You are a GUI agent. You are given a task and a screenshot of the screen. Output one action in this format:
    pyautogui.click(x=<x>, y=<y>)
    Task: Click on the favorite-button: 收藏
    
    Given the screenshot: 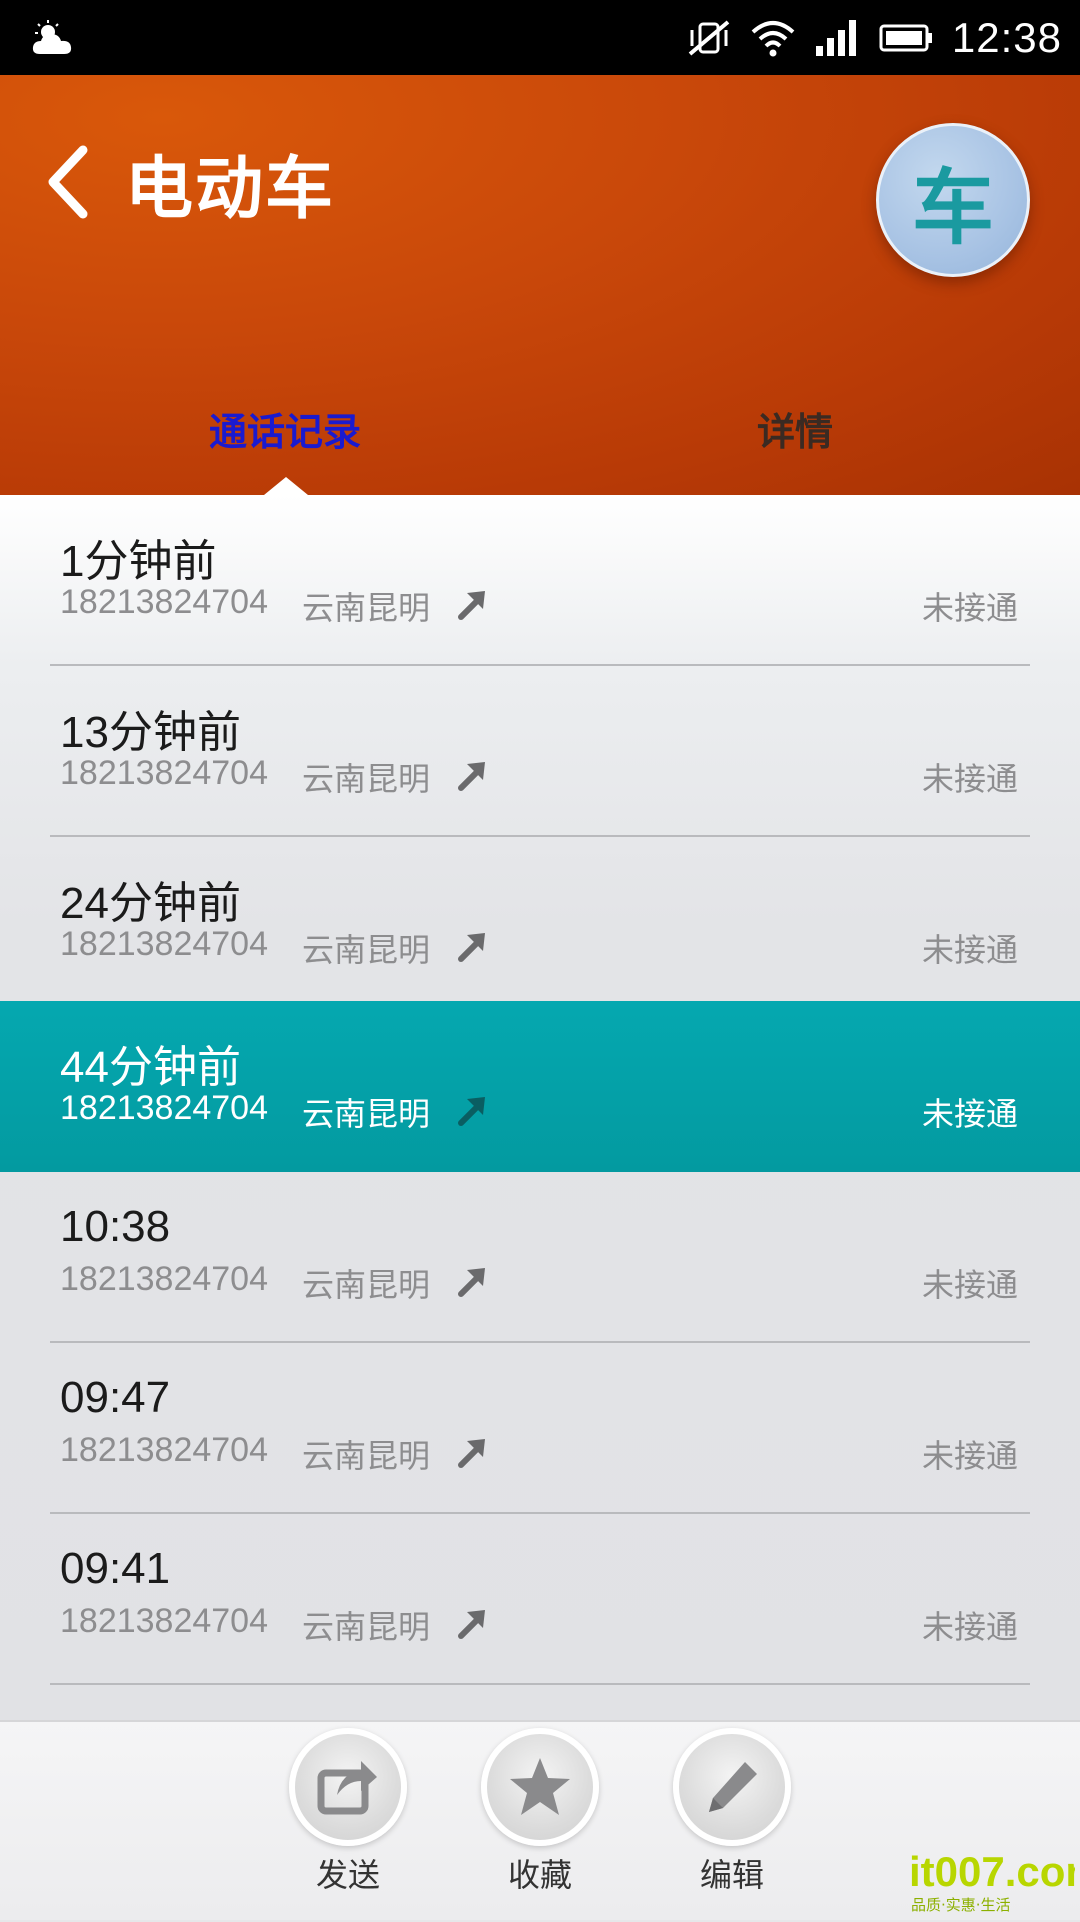 What is the action you would take?
    pyautogui.click(x=540, y=1822)
    